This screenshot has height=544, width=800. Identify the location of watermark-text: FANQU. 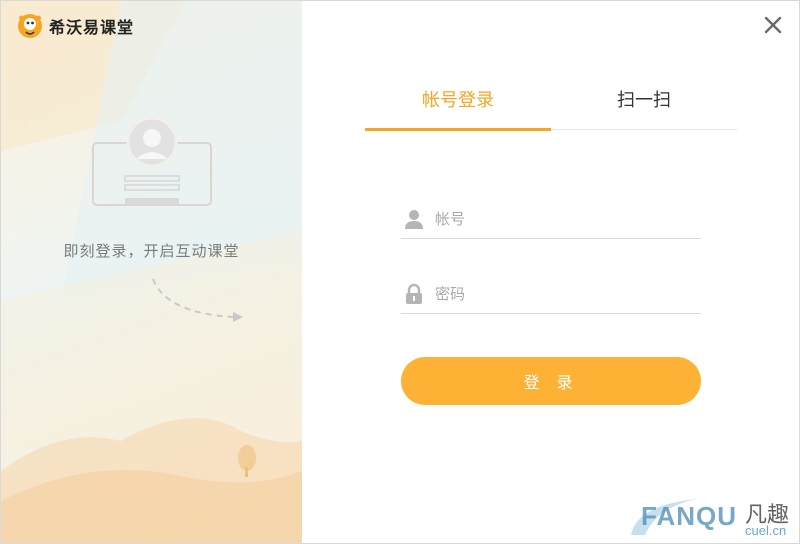
(689, 516).